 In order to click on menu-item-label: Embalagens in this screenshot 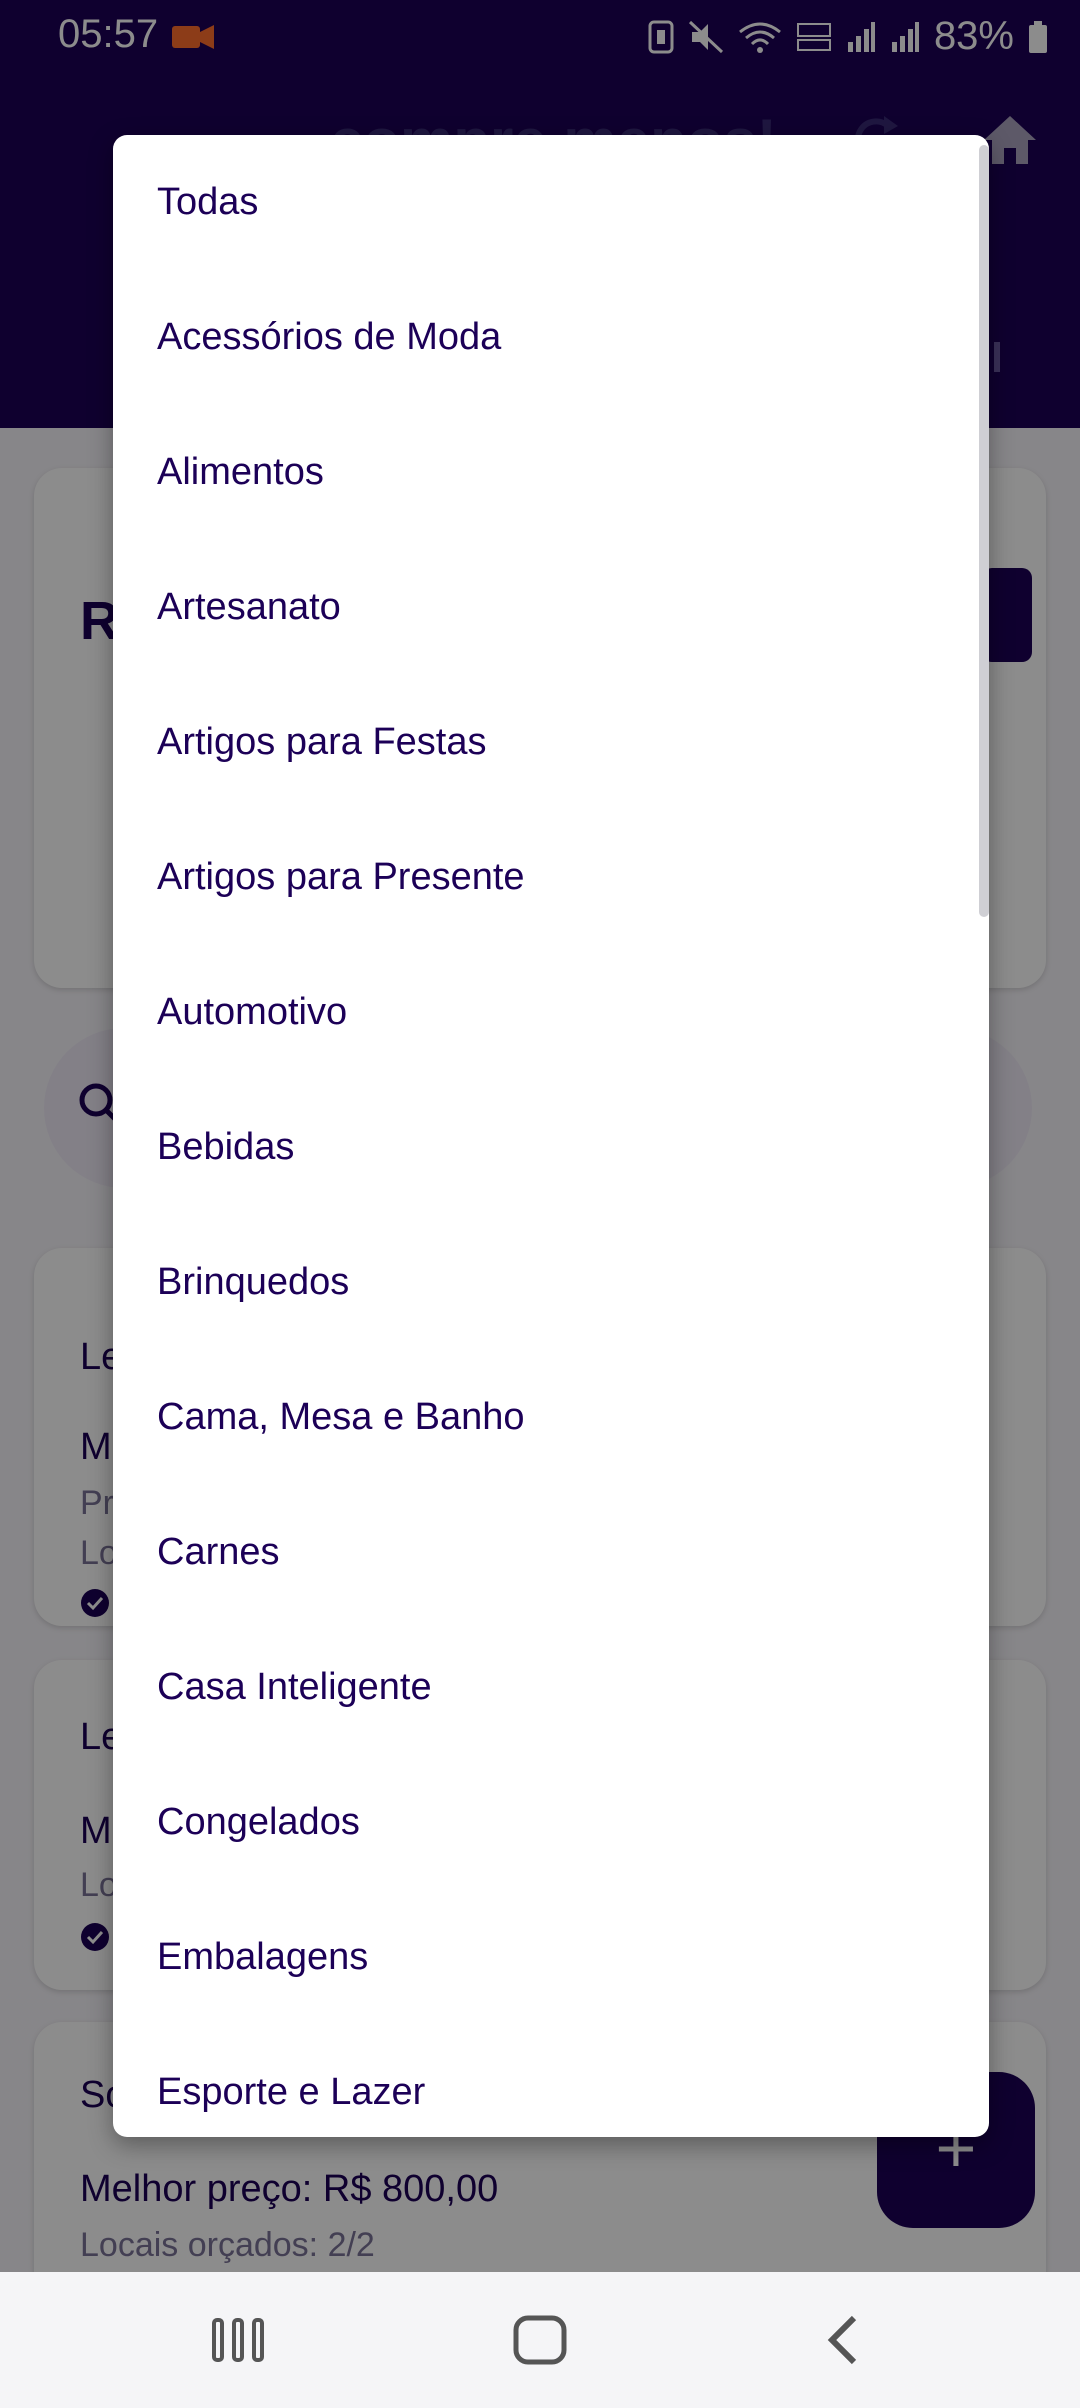, I will do `click(263, 1957)`.